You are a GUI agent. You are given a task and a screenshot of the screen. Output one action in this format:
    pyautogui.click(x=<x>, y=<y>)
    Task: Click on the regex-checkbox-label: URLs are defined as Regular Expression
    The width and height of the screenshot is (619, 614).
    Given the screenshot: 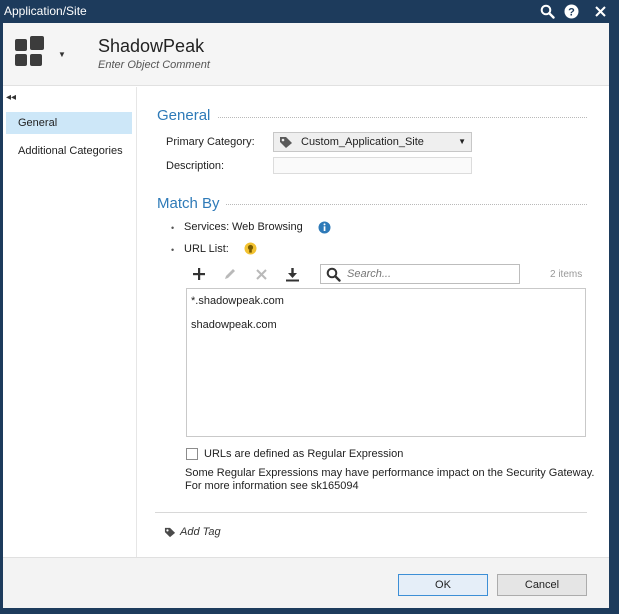 What is the action you would take?
    pyautogui.click(x=303, y=454)
    